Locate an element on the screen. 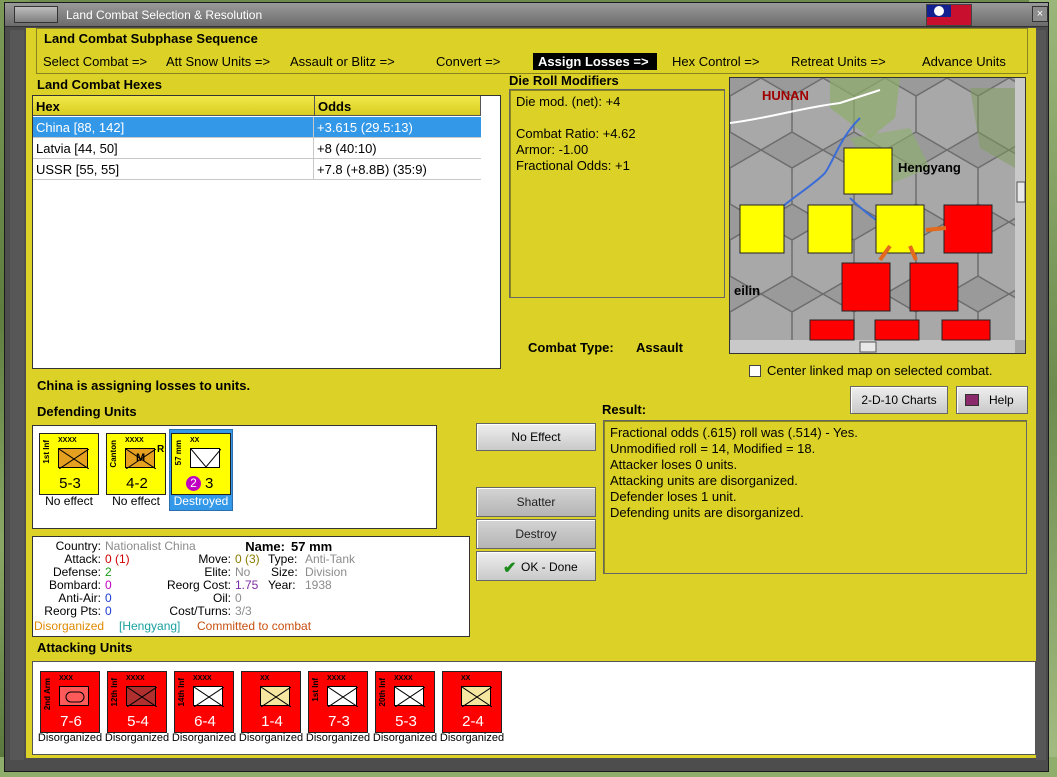 The image size is (1057, 777). map-city-label: Hengyang is located at coordinates (929, 167).